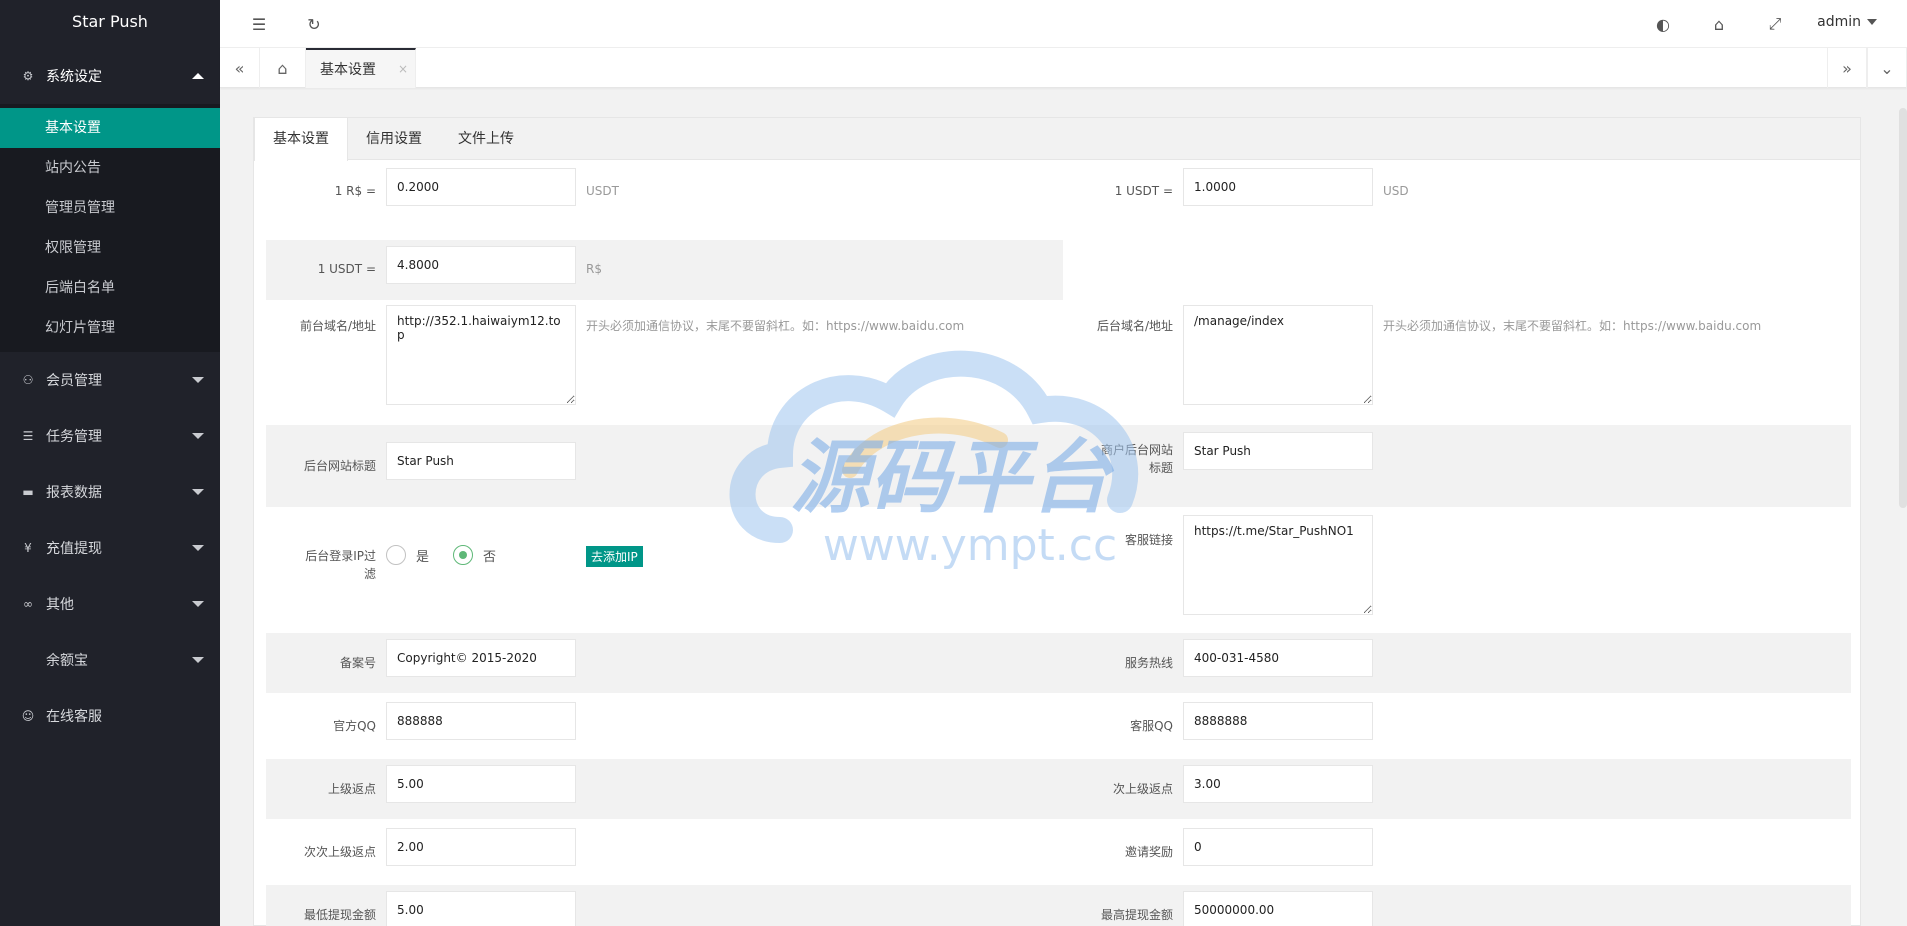  Describe the element at coordinates (351, 789) in the screenshot. I see `rebate1-label: 上级返点` at that location.